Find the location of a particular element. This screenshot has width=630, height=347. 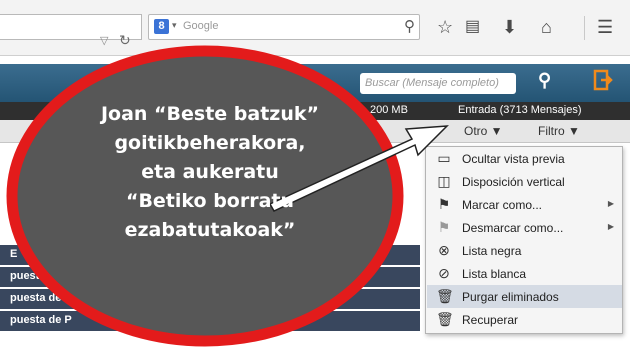

callout-line: ezabatutakoak” is located at coordinates (210, 230).